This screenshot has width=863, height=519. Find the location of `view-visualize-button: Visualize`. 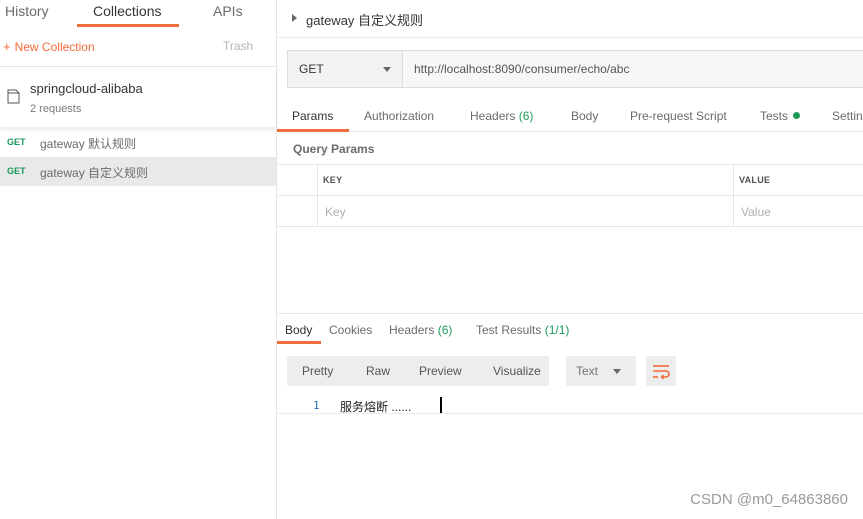

view-visualize-button: Visualize is located at coordinates (517, 371).